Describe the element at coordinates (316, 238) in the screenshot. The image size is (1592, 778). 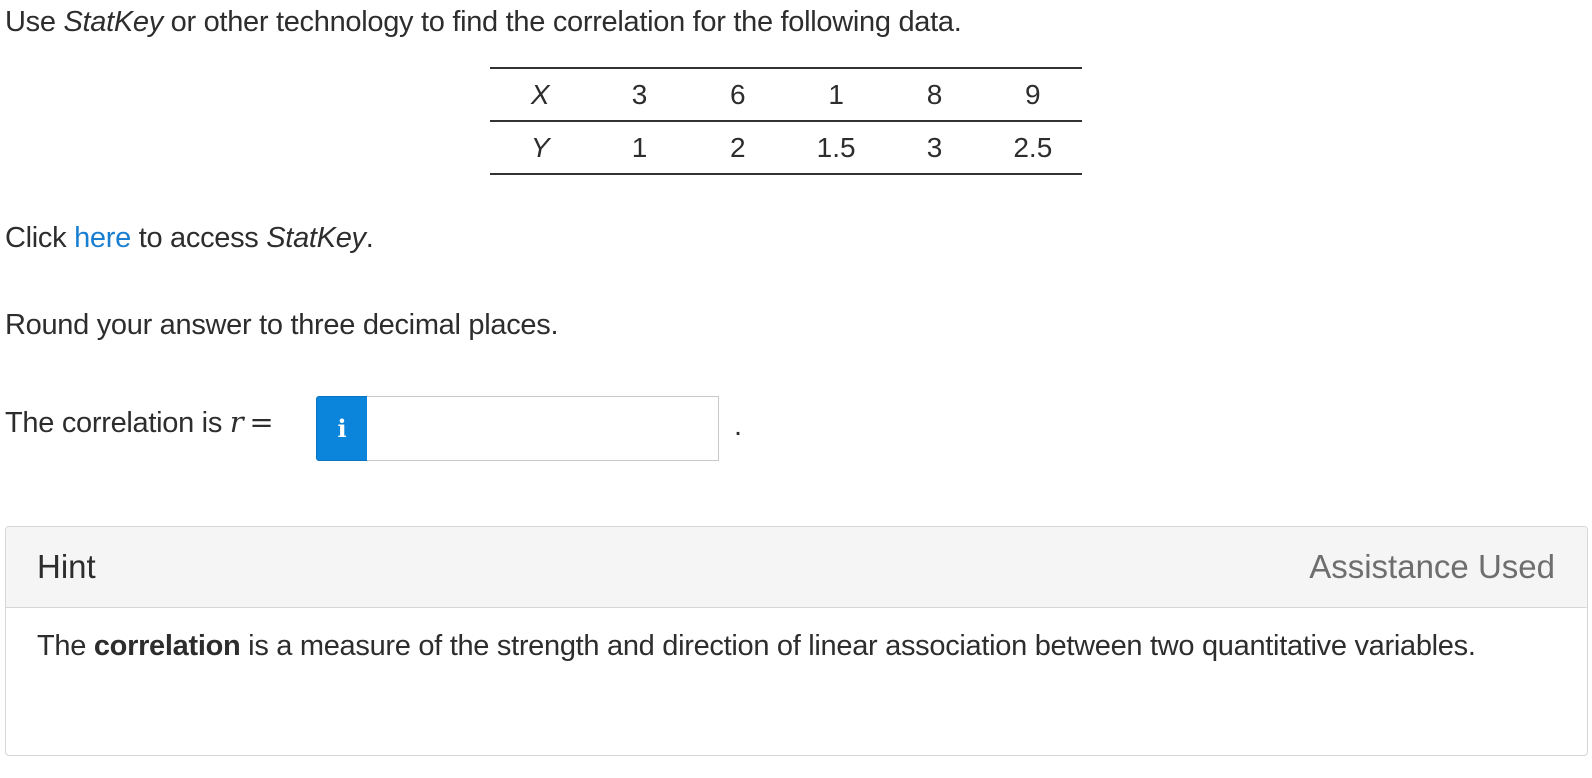
I see `access-statkey: StatKey` at that location.